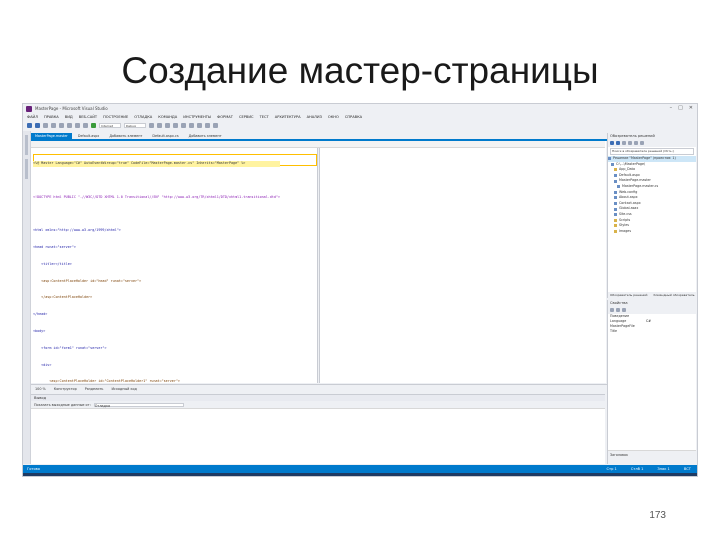 The height and width of the screenshot is (540, 720). I want to click on property-description: Заголовок, so click(652, 457).